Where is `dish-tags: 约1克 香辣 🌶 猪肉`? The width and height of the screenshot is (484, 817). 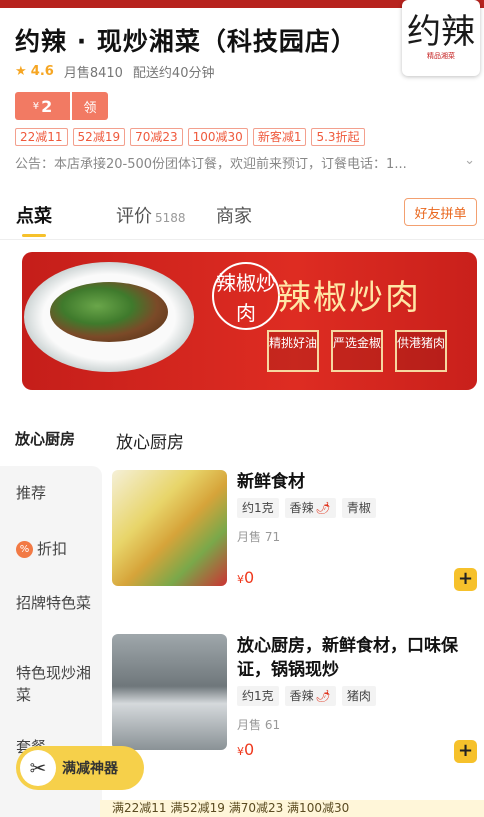 dish-tags: 约1克 香辣 🌶 猪肉 is located at coordinates (306, 696).